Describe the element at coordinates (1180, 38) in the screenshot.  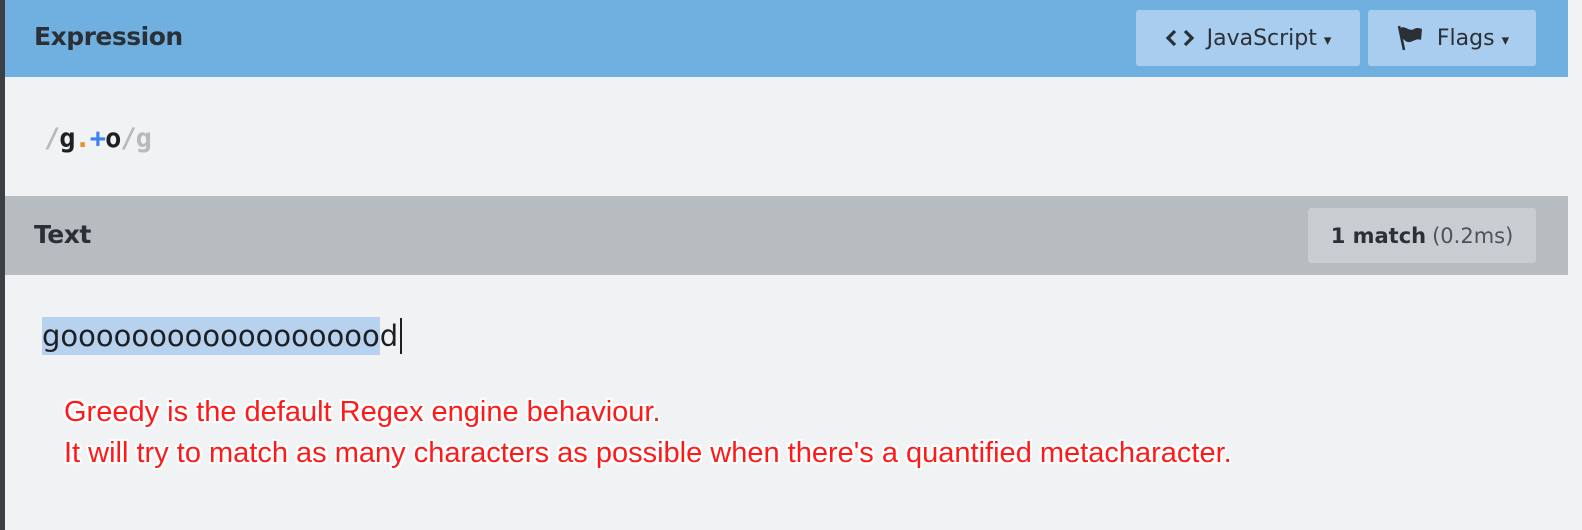
I see `code-brackets-icon` at that location.